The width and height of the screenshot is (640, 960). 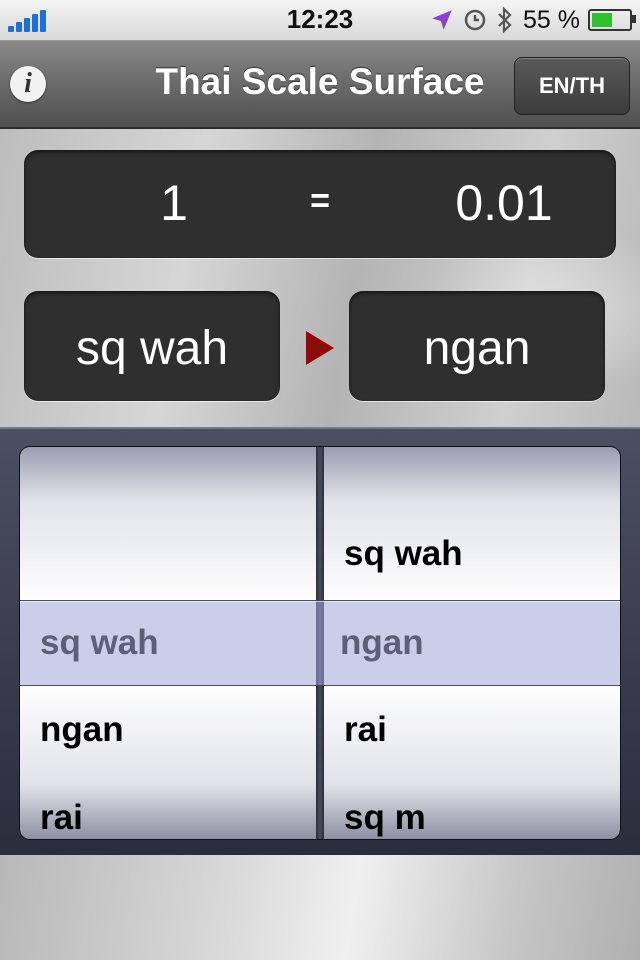 I want to click on battery-icon, so click(x=612, y=20).